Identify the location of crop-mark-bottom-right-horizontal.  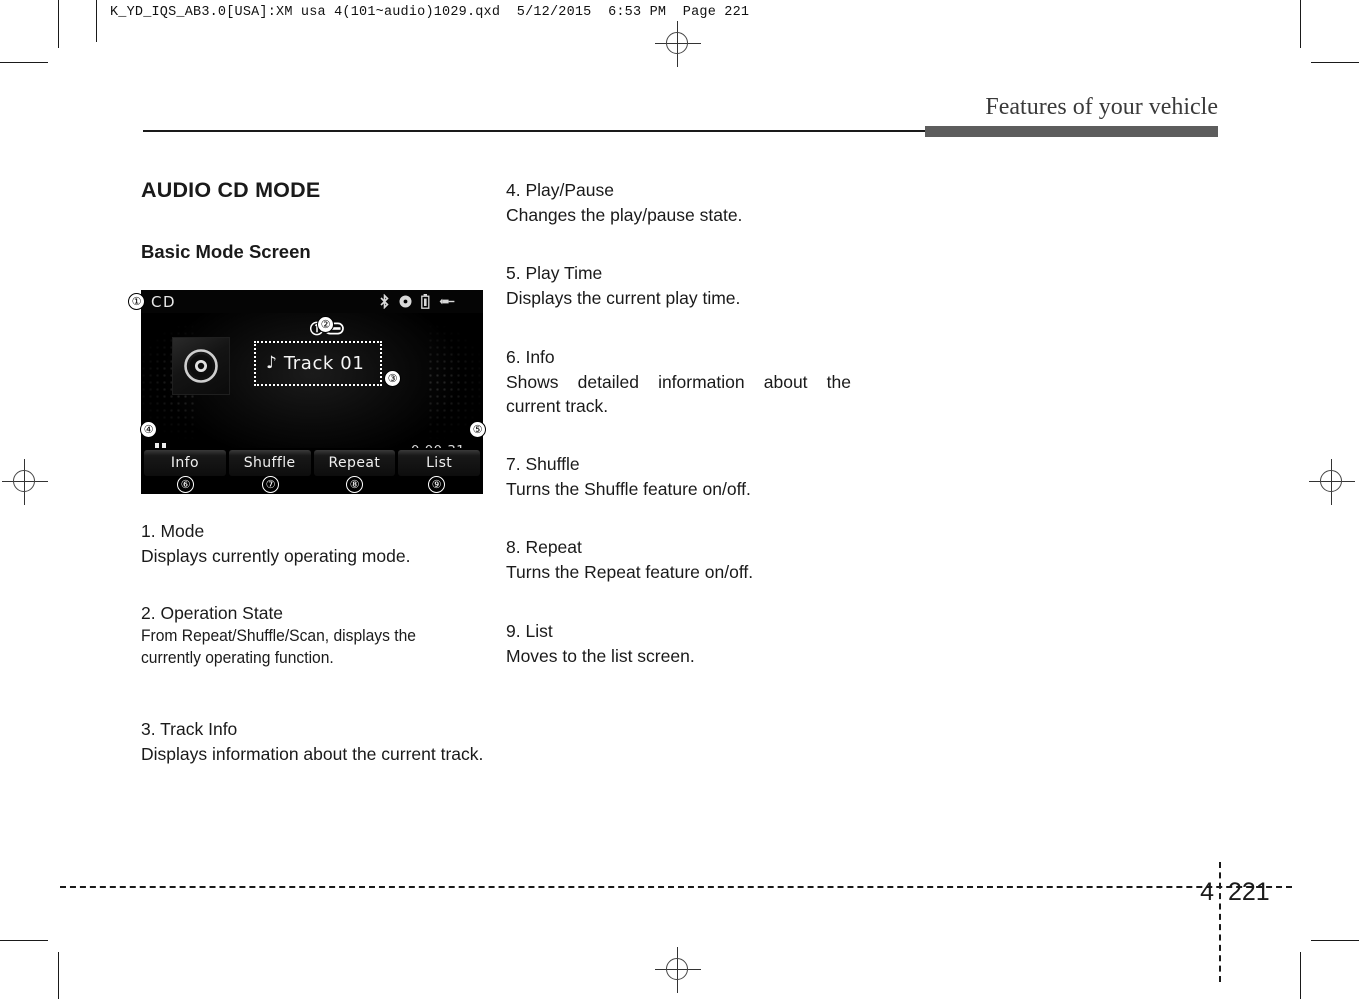
(1335, 940).